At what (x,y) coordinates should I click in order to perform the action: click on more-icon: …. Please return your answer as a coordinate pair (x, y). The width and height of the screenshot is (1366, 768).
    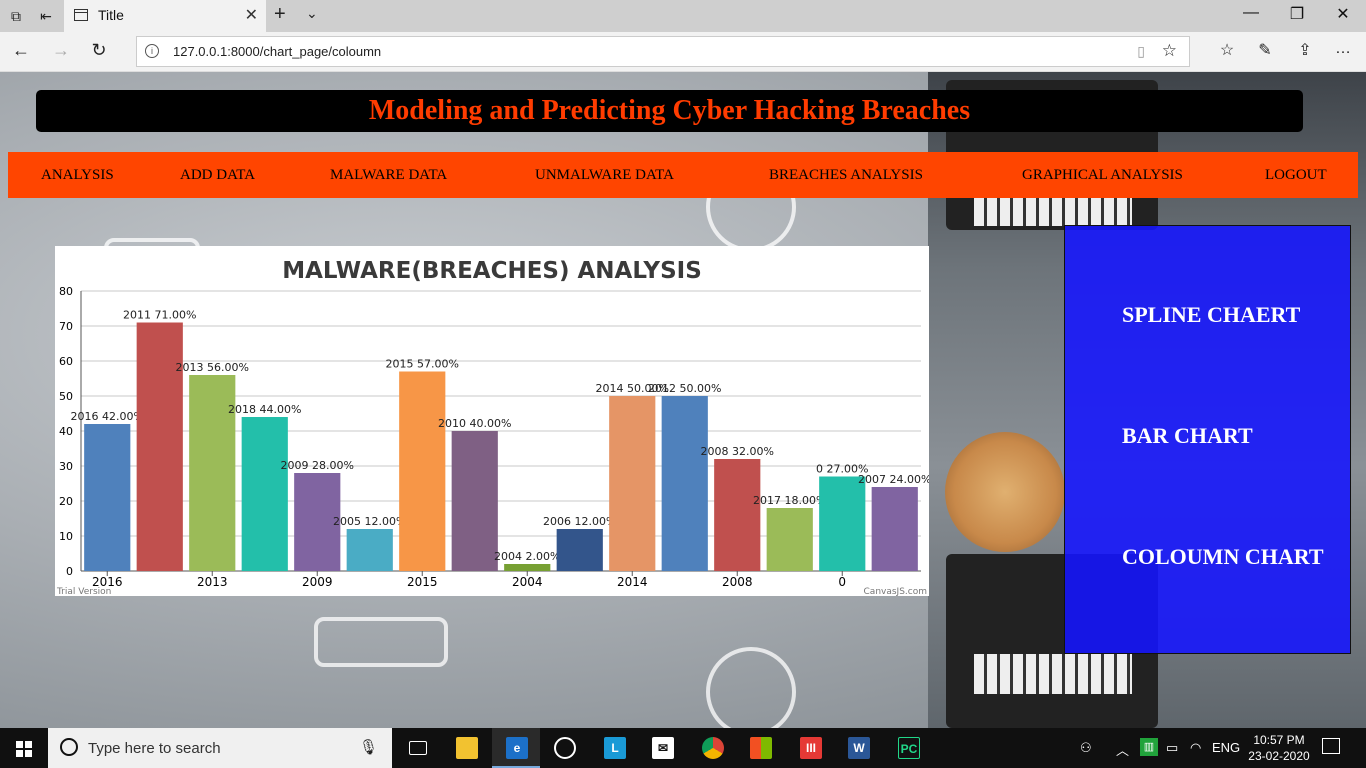
    Looking at the image, I should click on (1343, 49).